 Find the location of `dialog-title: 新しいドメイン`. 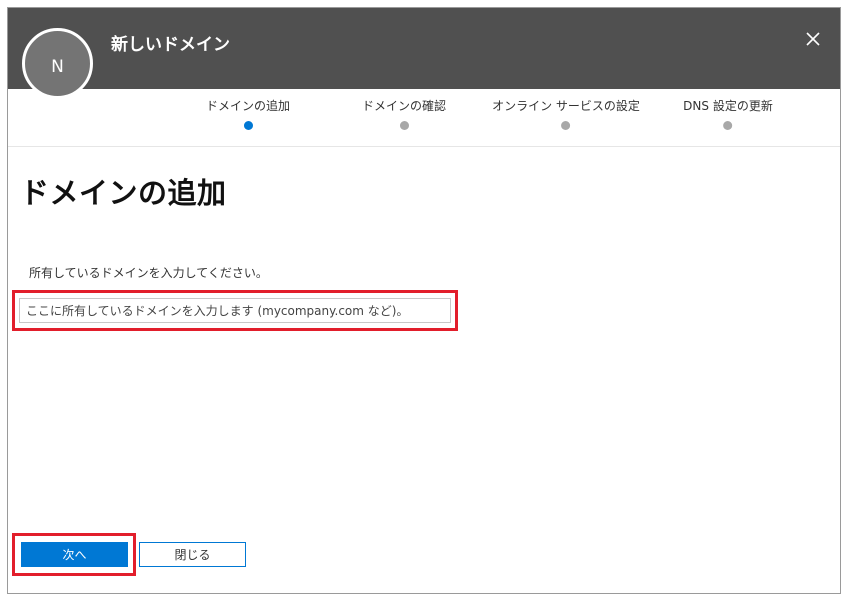

dialog-title: 新しいドメイン is located at coordinates (170, 45).